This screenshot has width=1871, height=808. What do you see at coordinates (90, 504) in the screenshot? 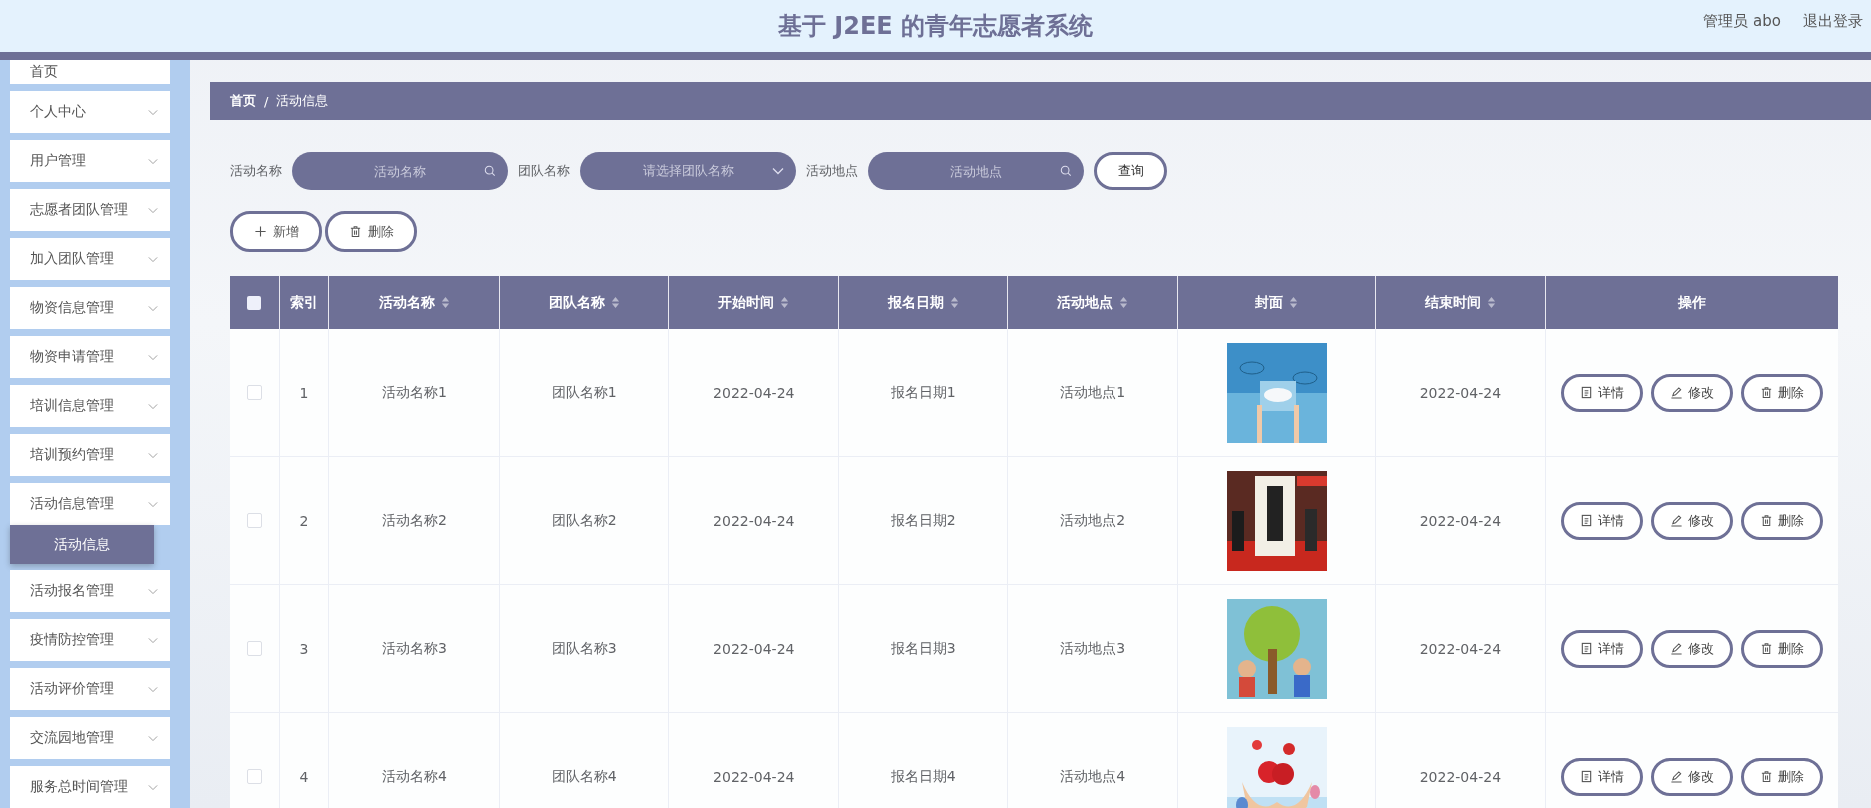
I see `sidebar-item: 活动信息管理` at bounding box center [90, 504].